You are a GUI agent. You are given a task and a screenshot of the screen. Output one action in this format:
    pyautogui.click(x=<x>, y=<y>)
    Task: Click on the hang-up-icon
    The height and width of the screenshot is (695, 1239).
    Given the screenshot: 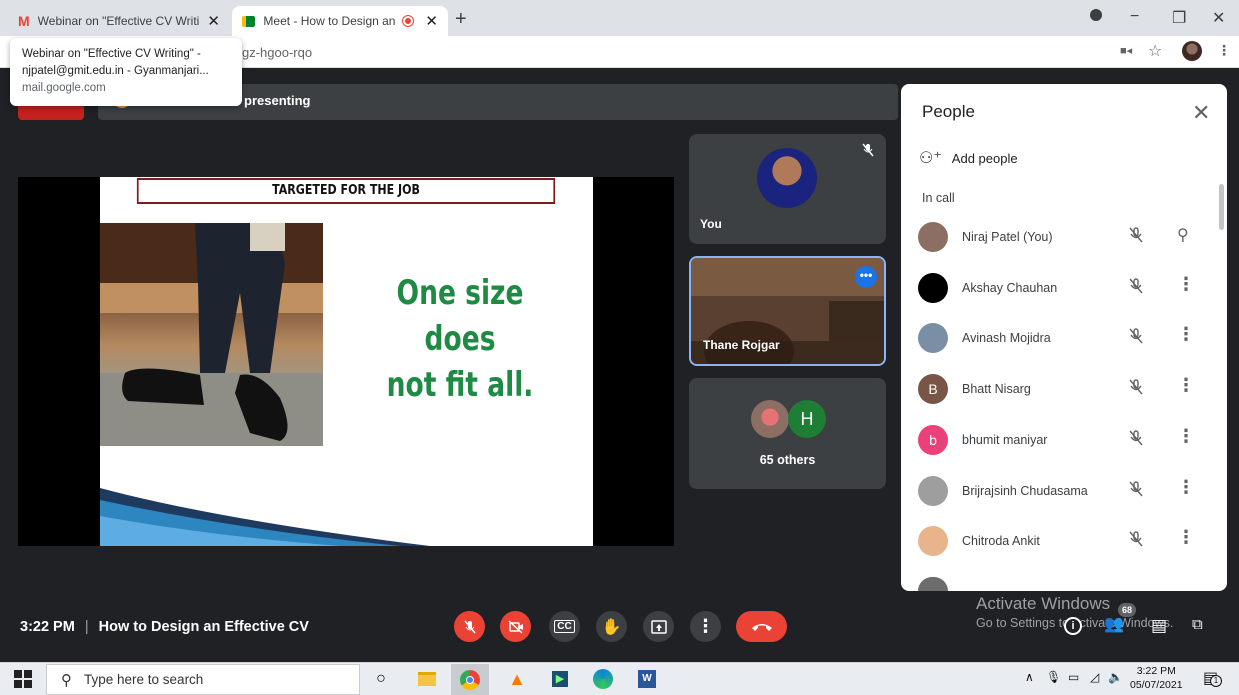 What is the action you would take?
    pyautogui.click(x=761, y=627)
    